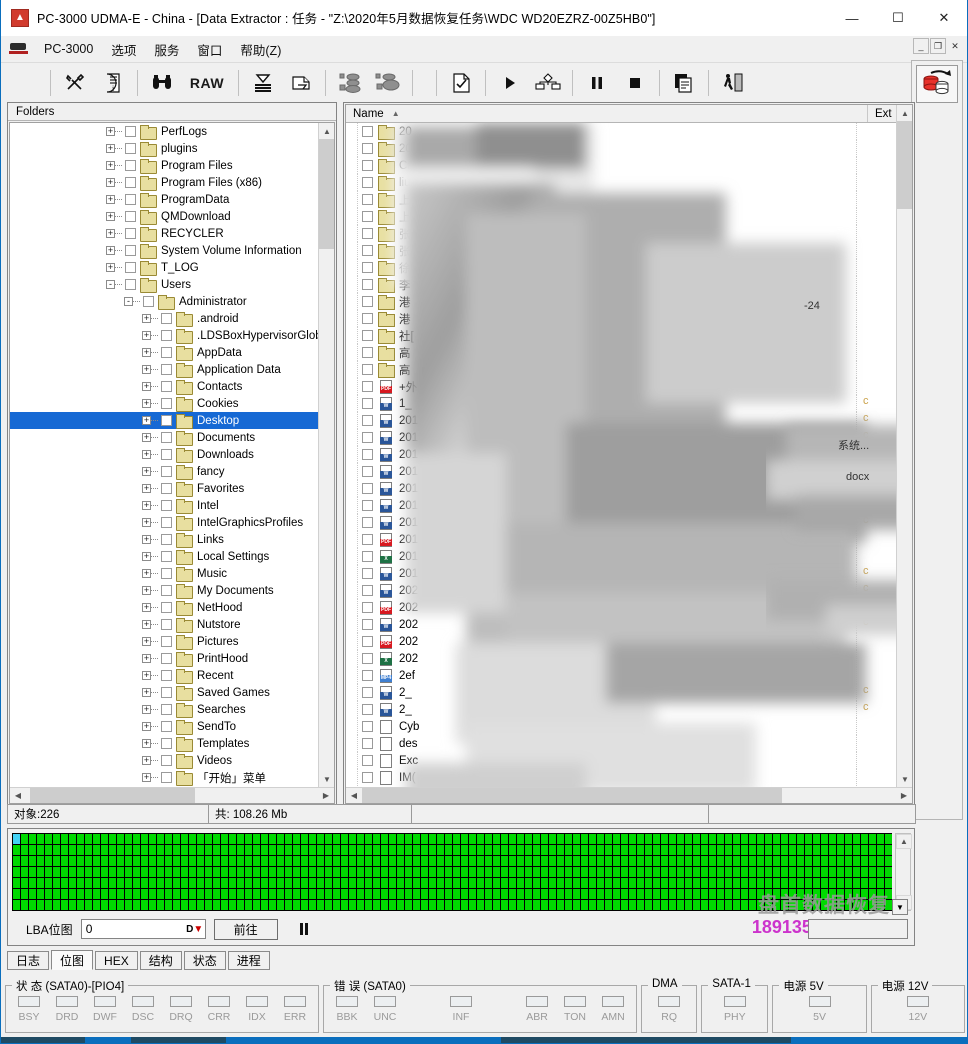 The image size is (968, 1044). What do you see at coordinates (128, 301) in the screenshot?
I see `tree-expander-icon: -` at bounding box center [128, 301].